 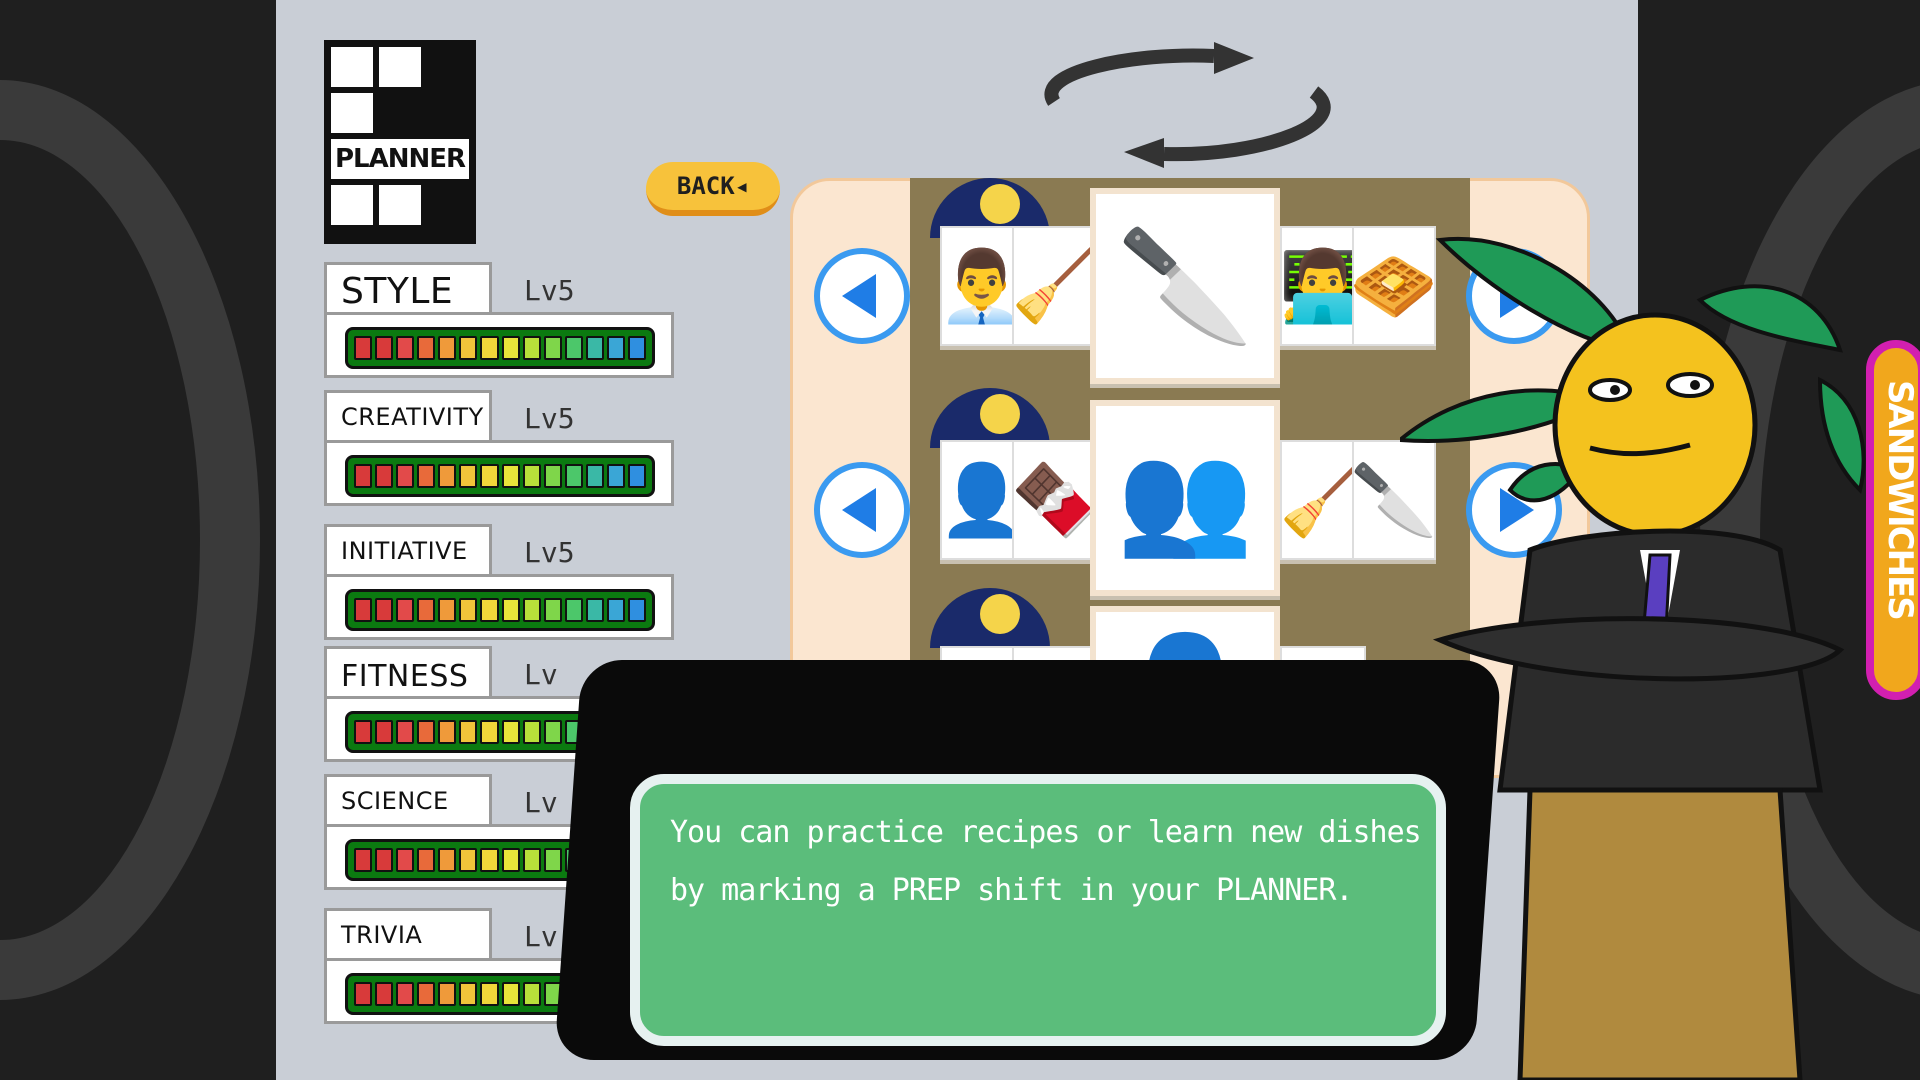 I want to click on row2-left-arrow, so click(x=862, y=510).